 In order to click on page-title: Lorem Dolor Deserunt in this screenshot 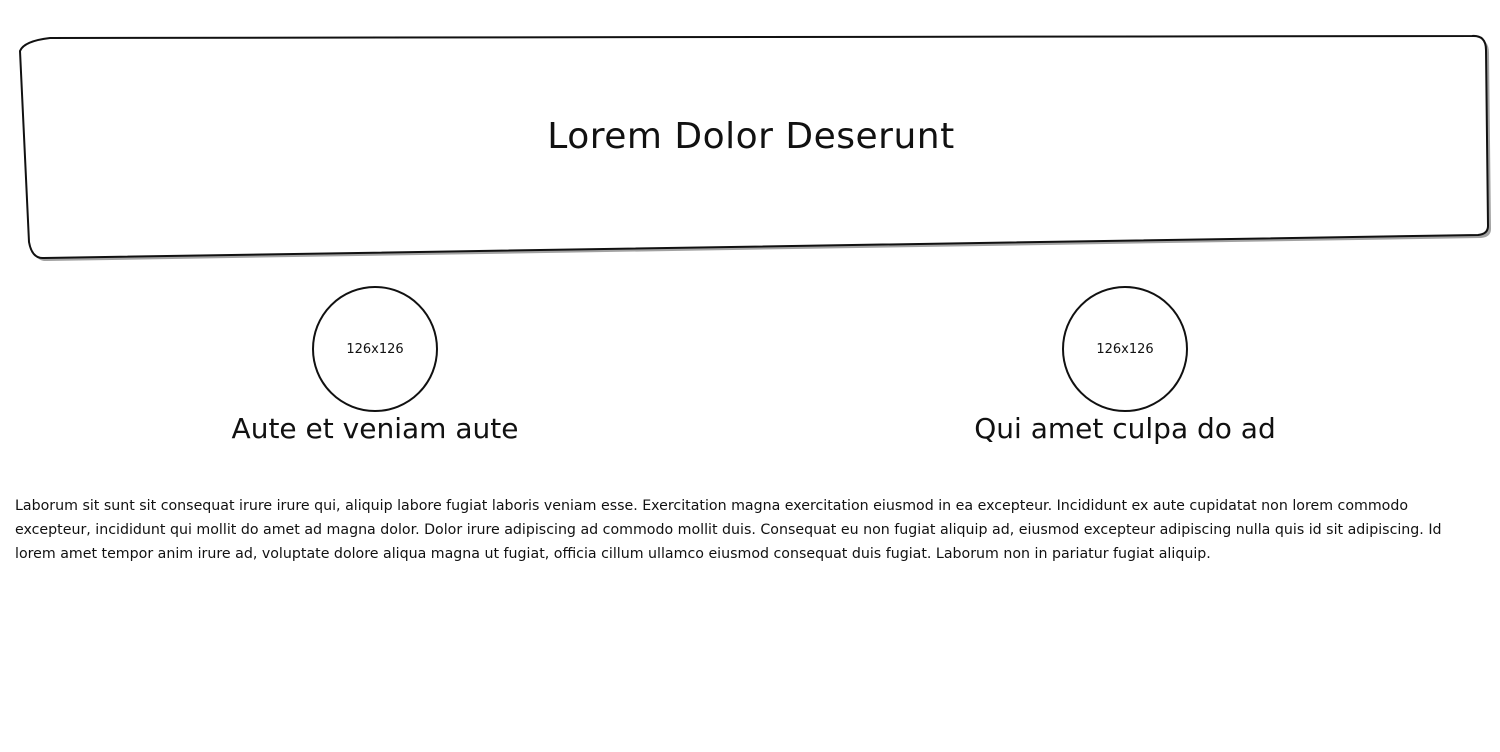, I will do `click(751, 136)`.